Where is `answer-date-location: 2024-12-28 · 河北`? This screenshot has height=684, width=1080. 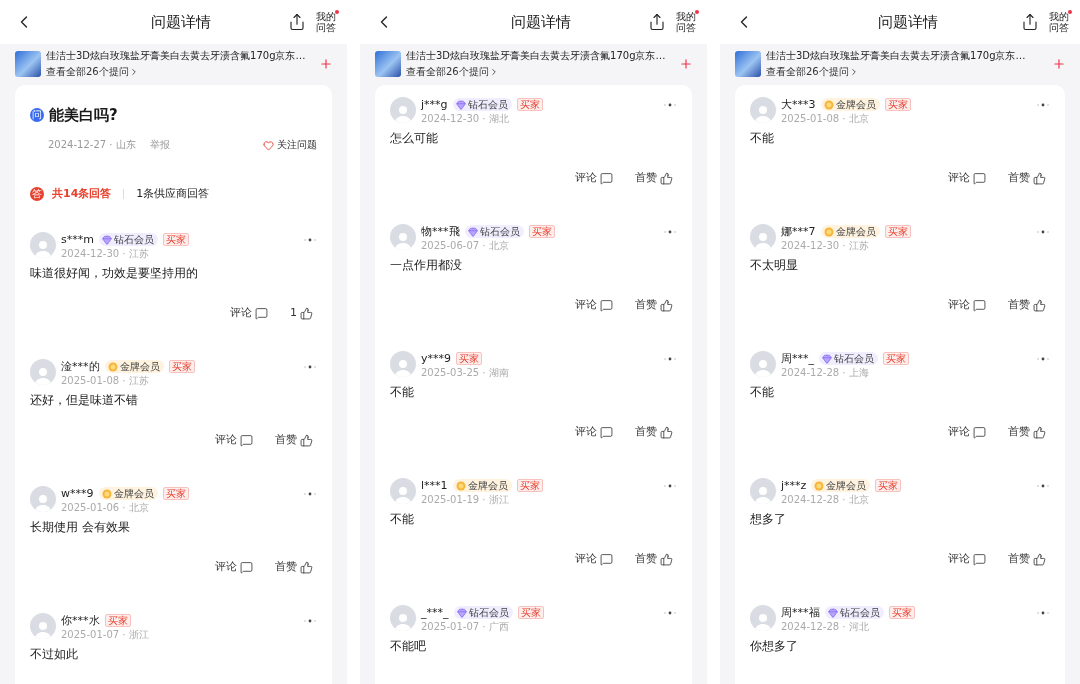 answer-date-location: 2024-12-28 · 河北 is located at coordinates (825, 626).